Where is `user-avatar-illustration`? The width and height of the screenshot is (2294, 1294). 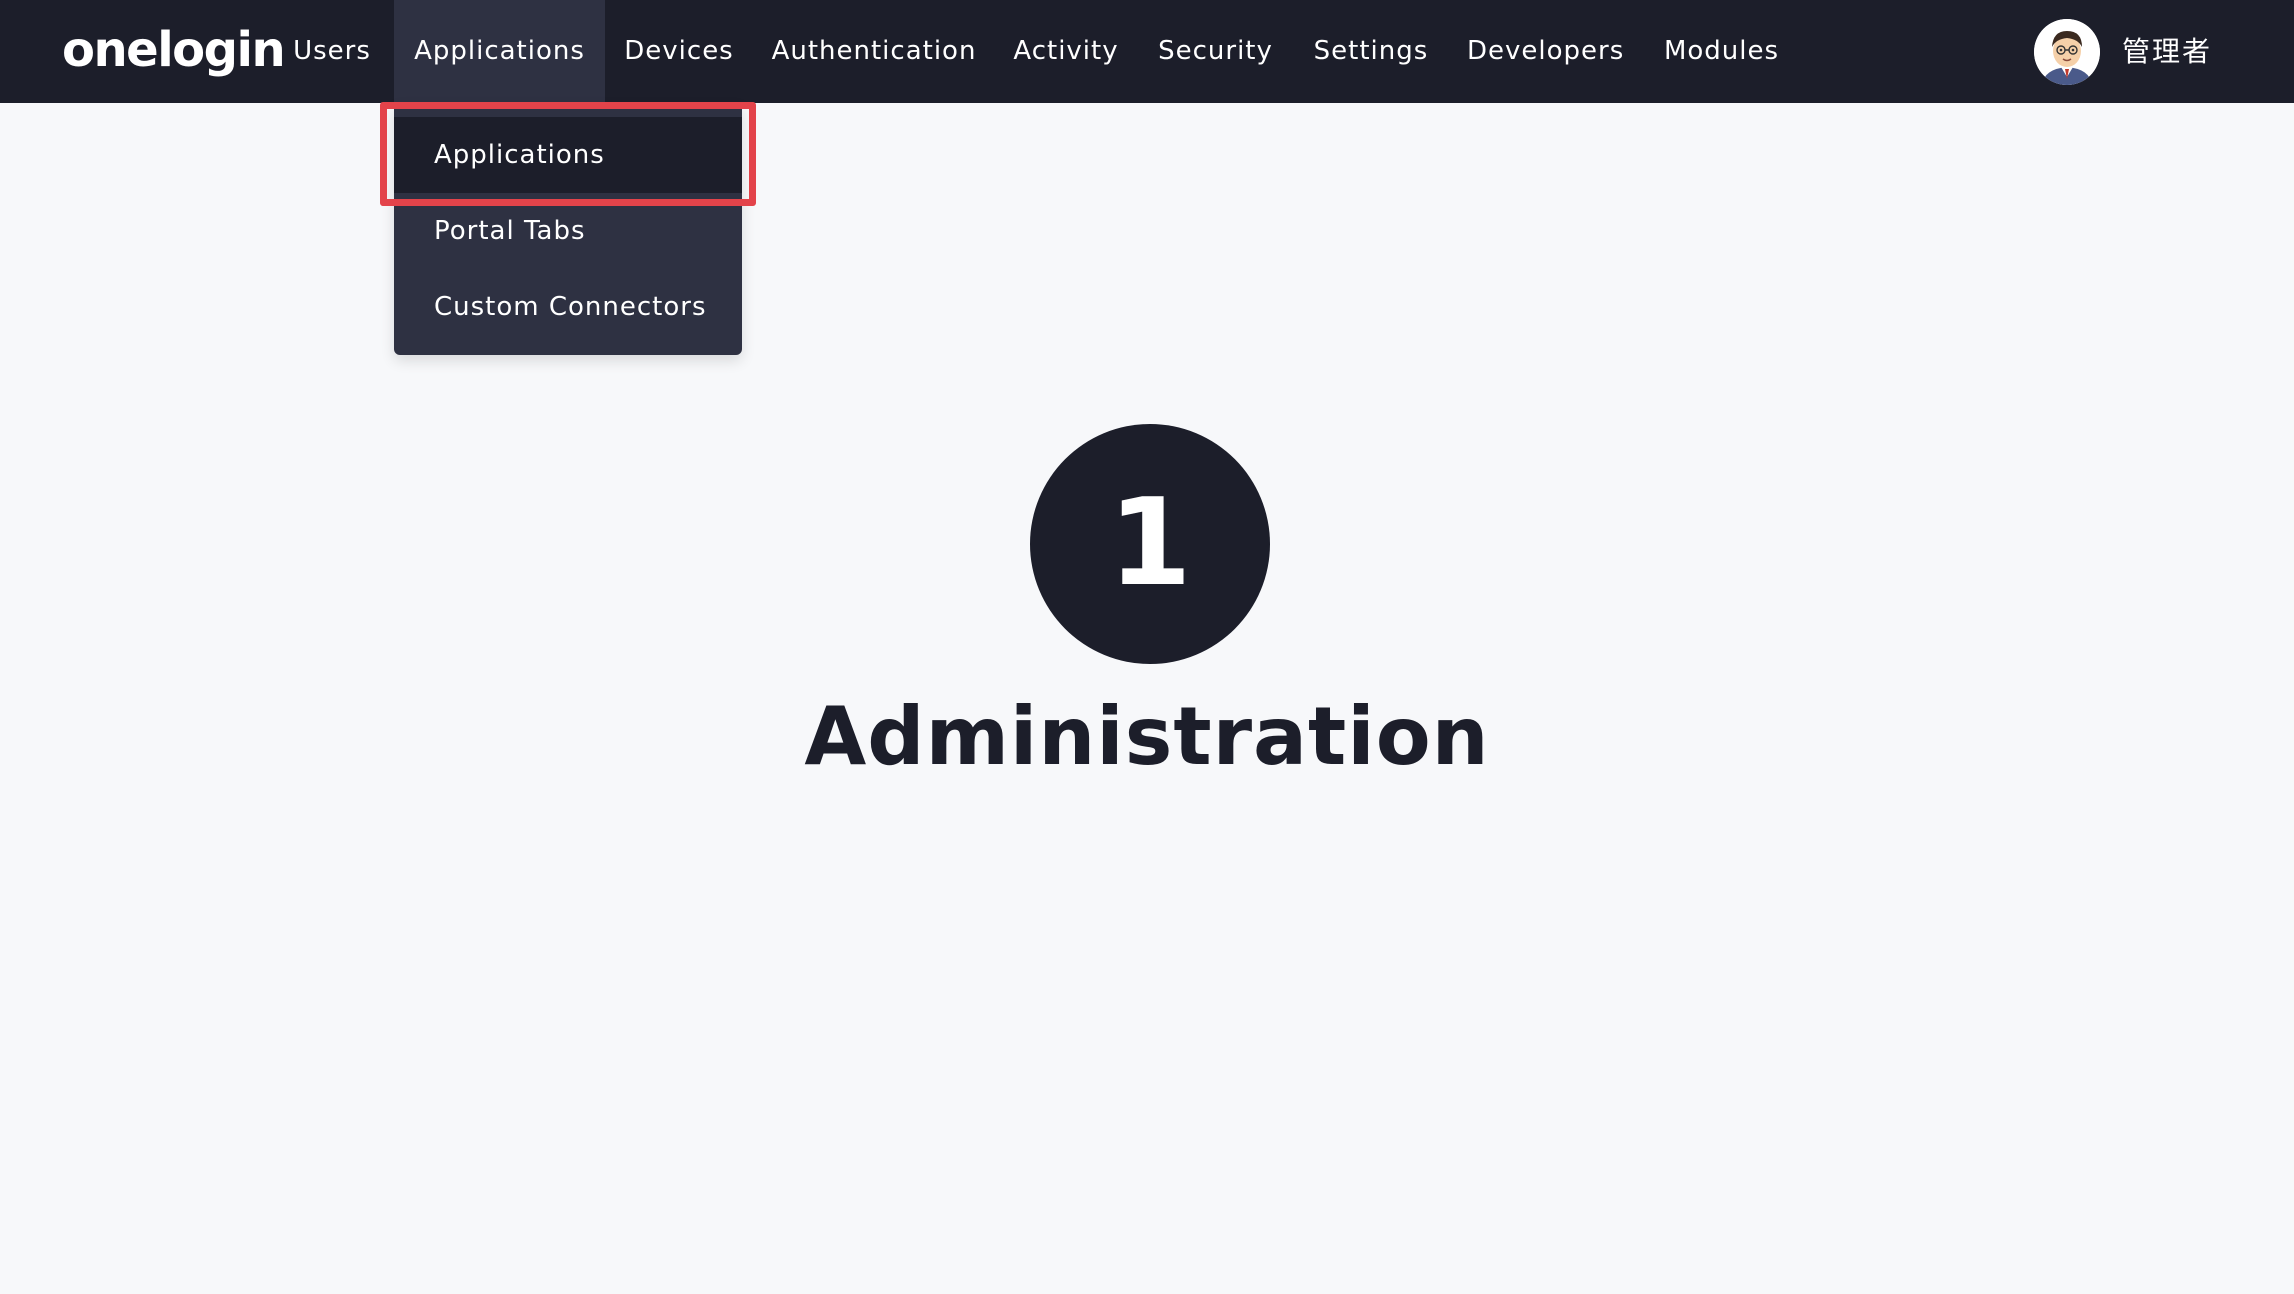 user-avatar-illustration is located at coordinates (2067, 52).